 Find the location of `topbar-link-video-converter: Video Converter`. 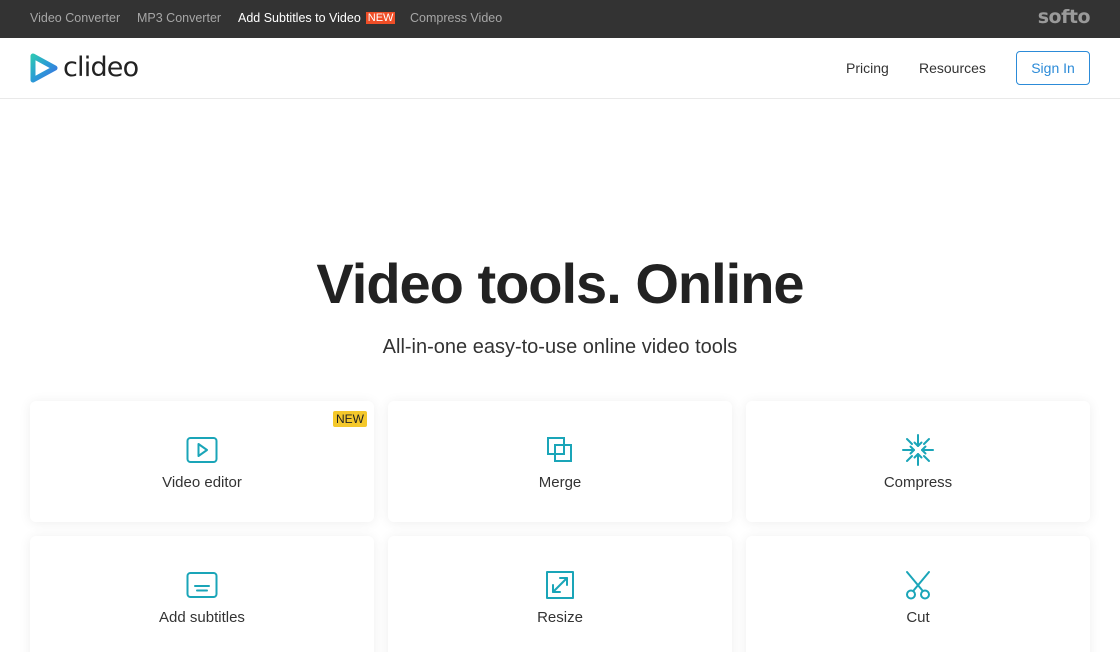

topbar-link-video-converter: Video Converter is located at coordinates (75, 18).